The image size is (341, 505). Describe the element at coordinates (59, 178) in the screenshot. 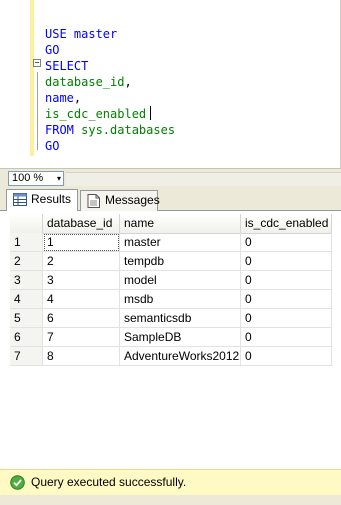

I see `chevron-down-icon: ▾` at that location.